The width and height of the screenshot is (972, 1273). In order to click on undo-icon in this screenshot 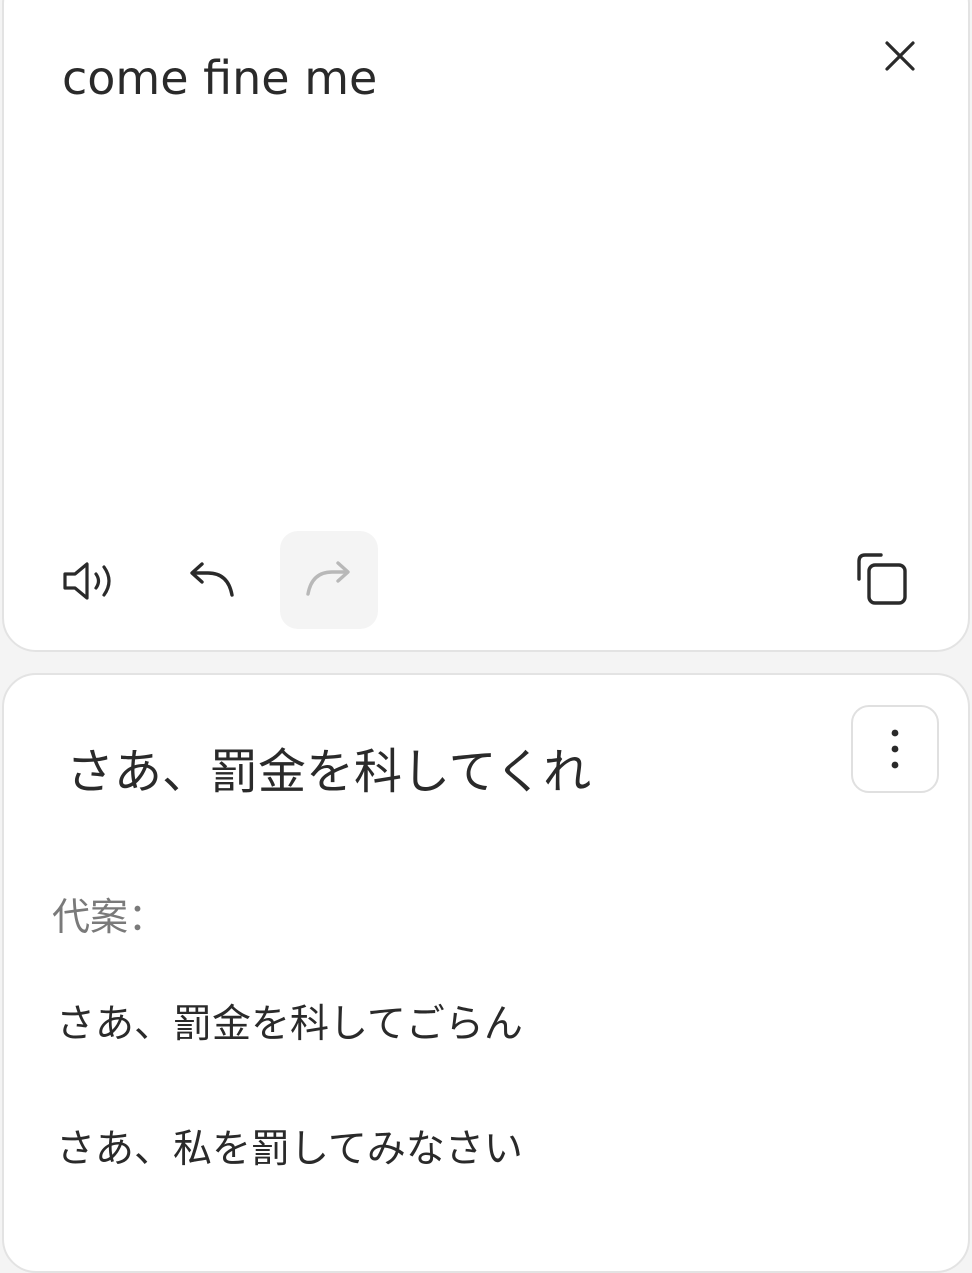, I will do `click(212, 579)`.